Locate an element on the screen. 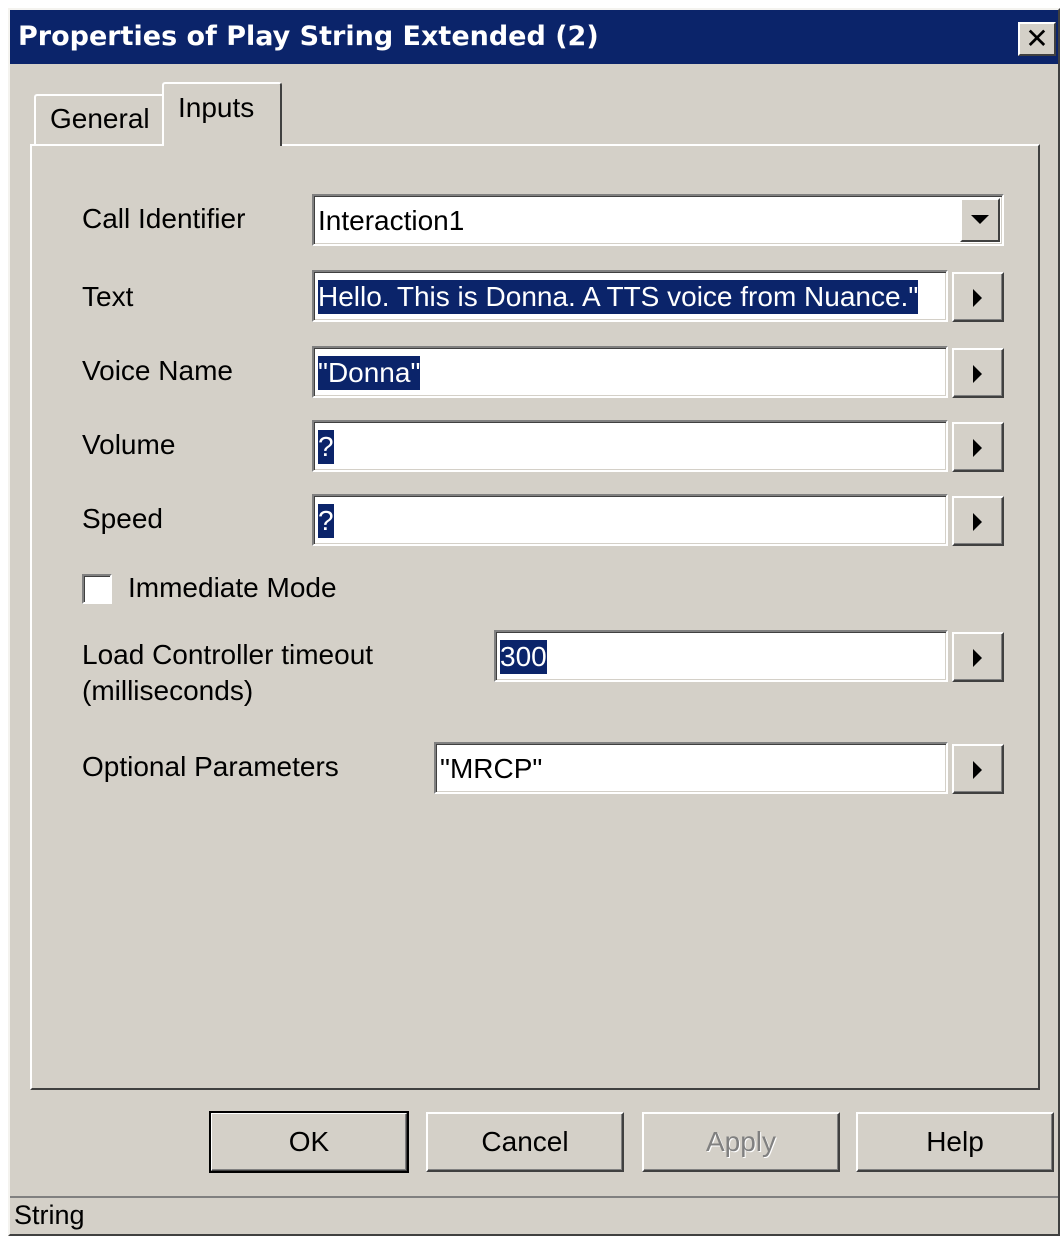 Image resolution: width=1062 pixels, height=1238 pixels. text-expression-button is located at coordinates (978, 297).